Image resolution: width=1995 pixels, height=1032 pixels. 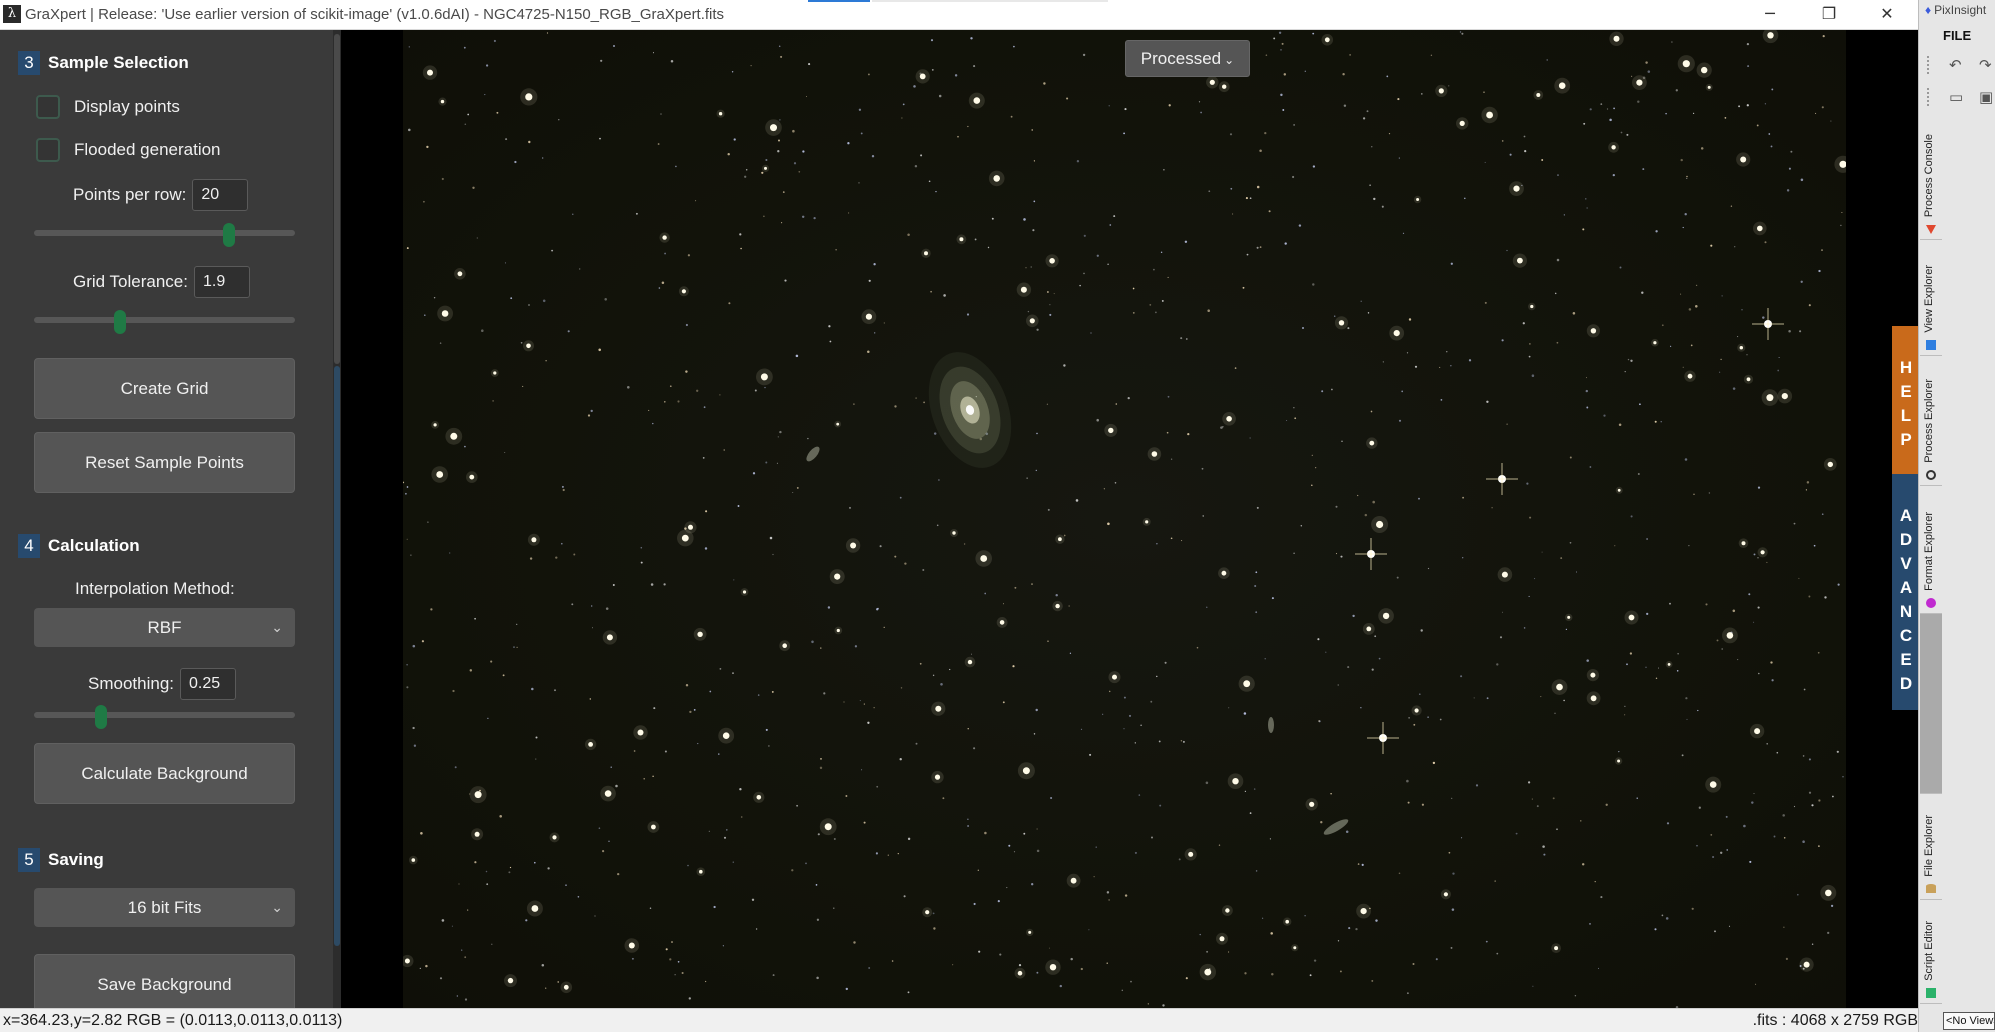 What do you see at coordinates (1931, 704) in the screenshot?
I see `sidebar-empty-region` at bounding box center [1931, 704].